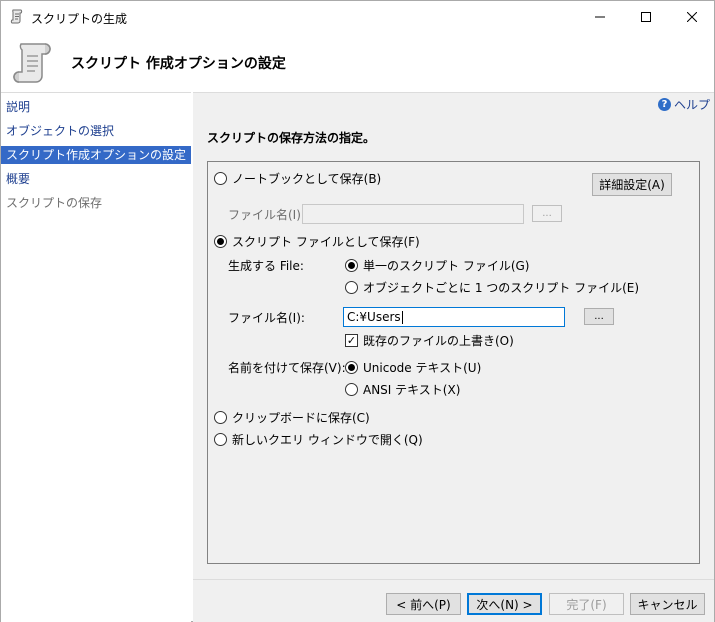 The height and width of the screenshot is (622, 715). Describe the element at coordinates (667, 604) in the screenshot. I see `cancel-button: キャンセル` at that location.